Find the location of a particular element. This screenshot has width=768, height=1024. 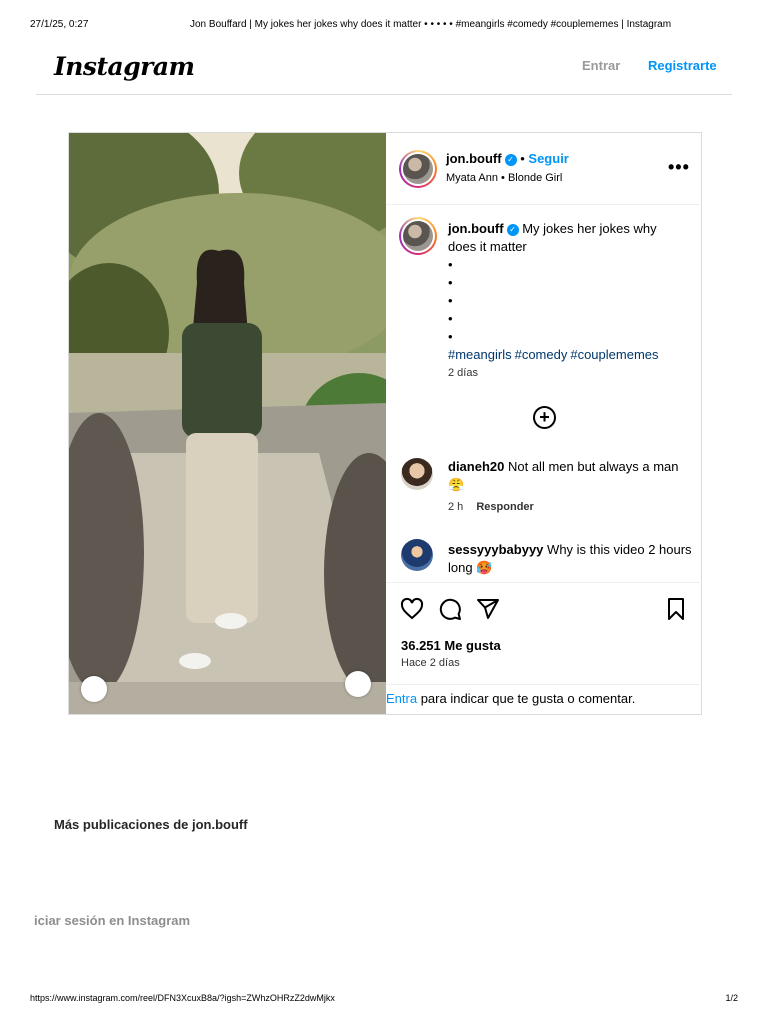

login-prompt-link: Entra is located at coordinates (401, 698).